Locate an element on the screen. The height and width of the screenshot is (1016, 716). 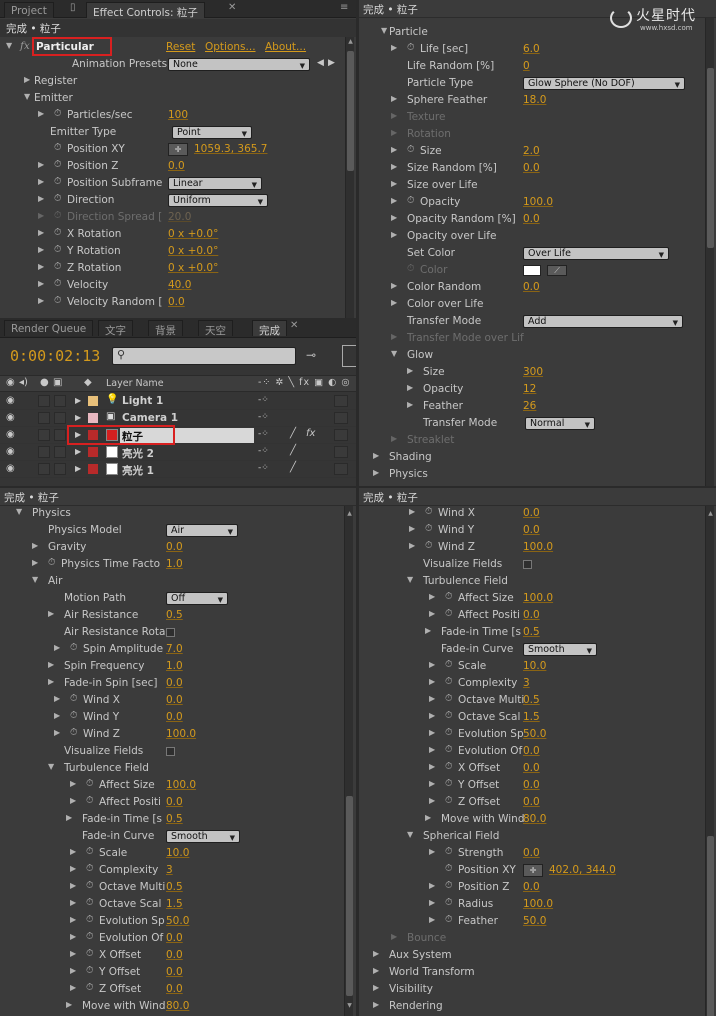
property-row-physics: ▼ Physics is located at coordinates (172, 513).